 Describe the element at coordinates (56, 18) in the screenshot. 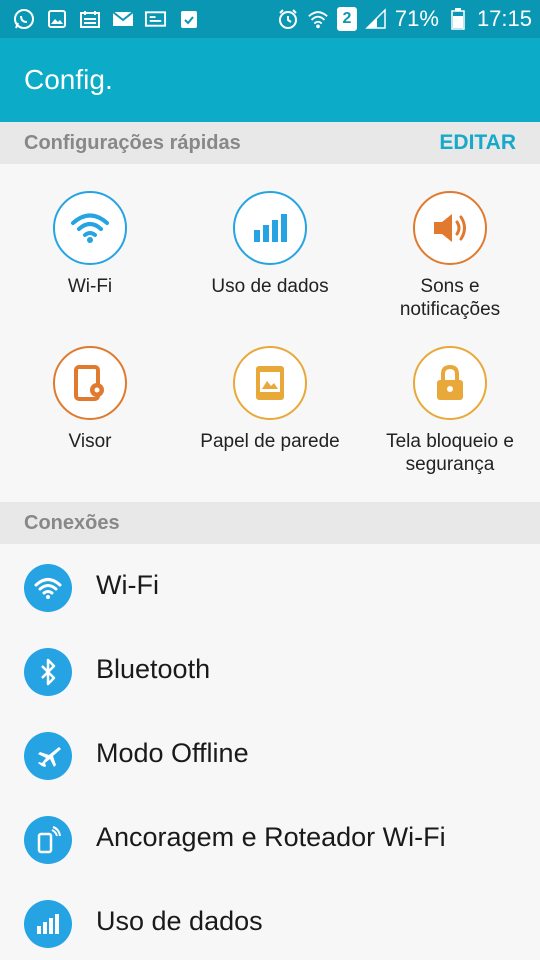

I see `gallery-icon` at that location.